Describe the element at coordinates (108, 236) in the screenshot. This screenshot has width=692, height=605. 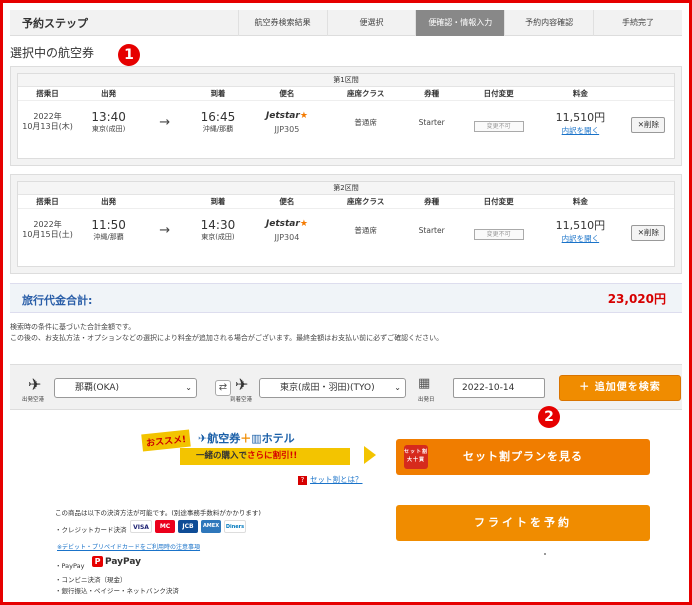
I see `departure-place: 沖縄/那覇` at that location.